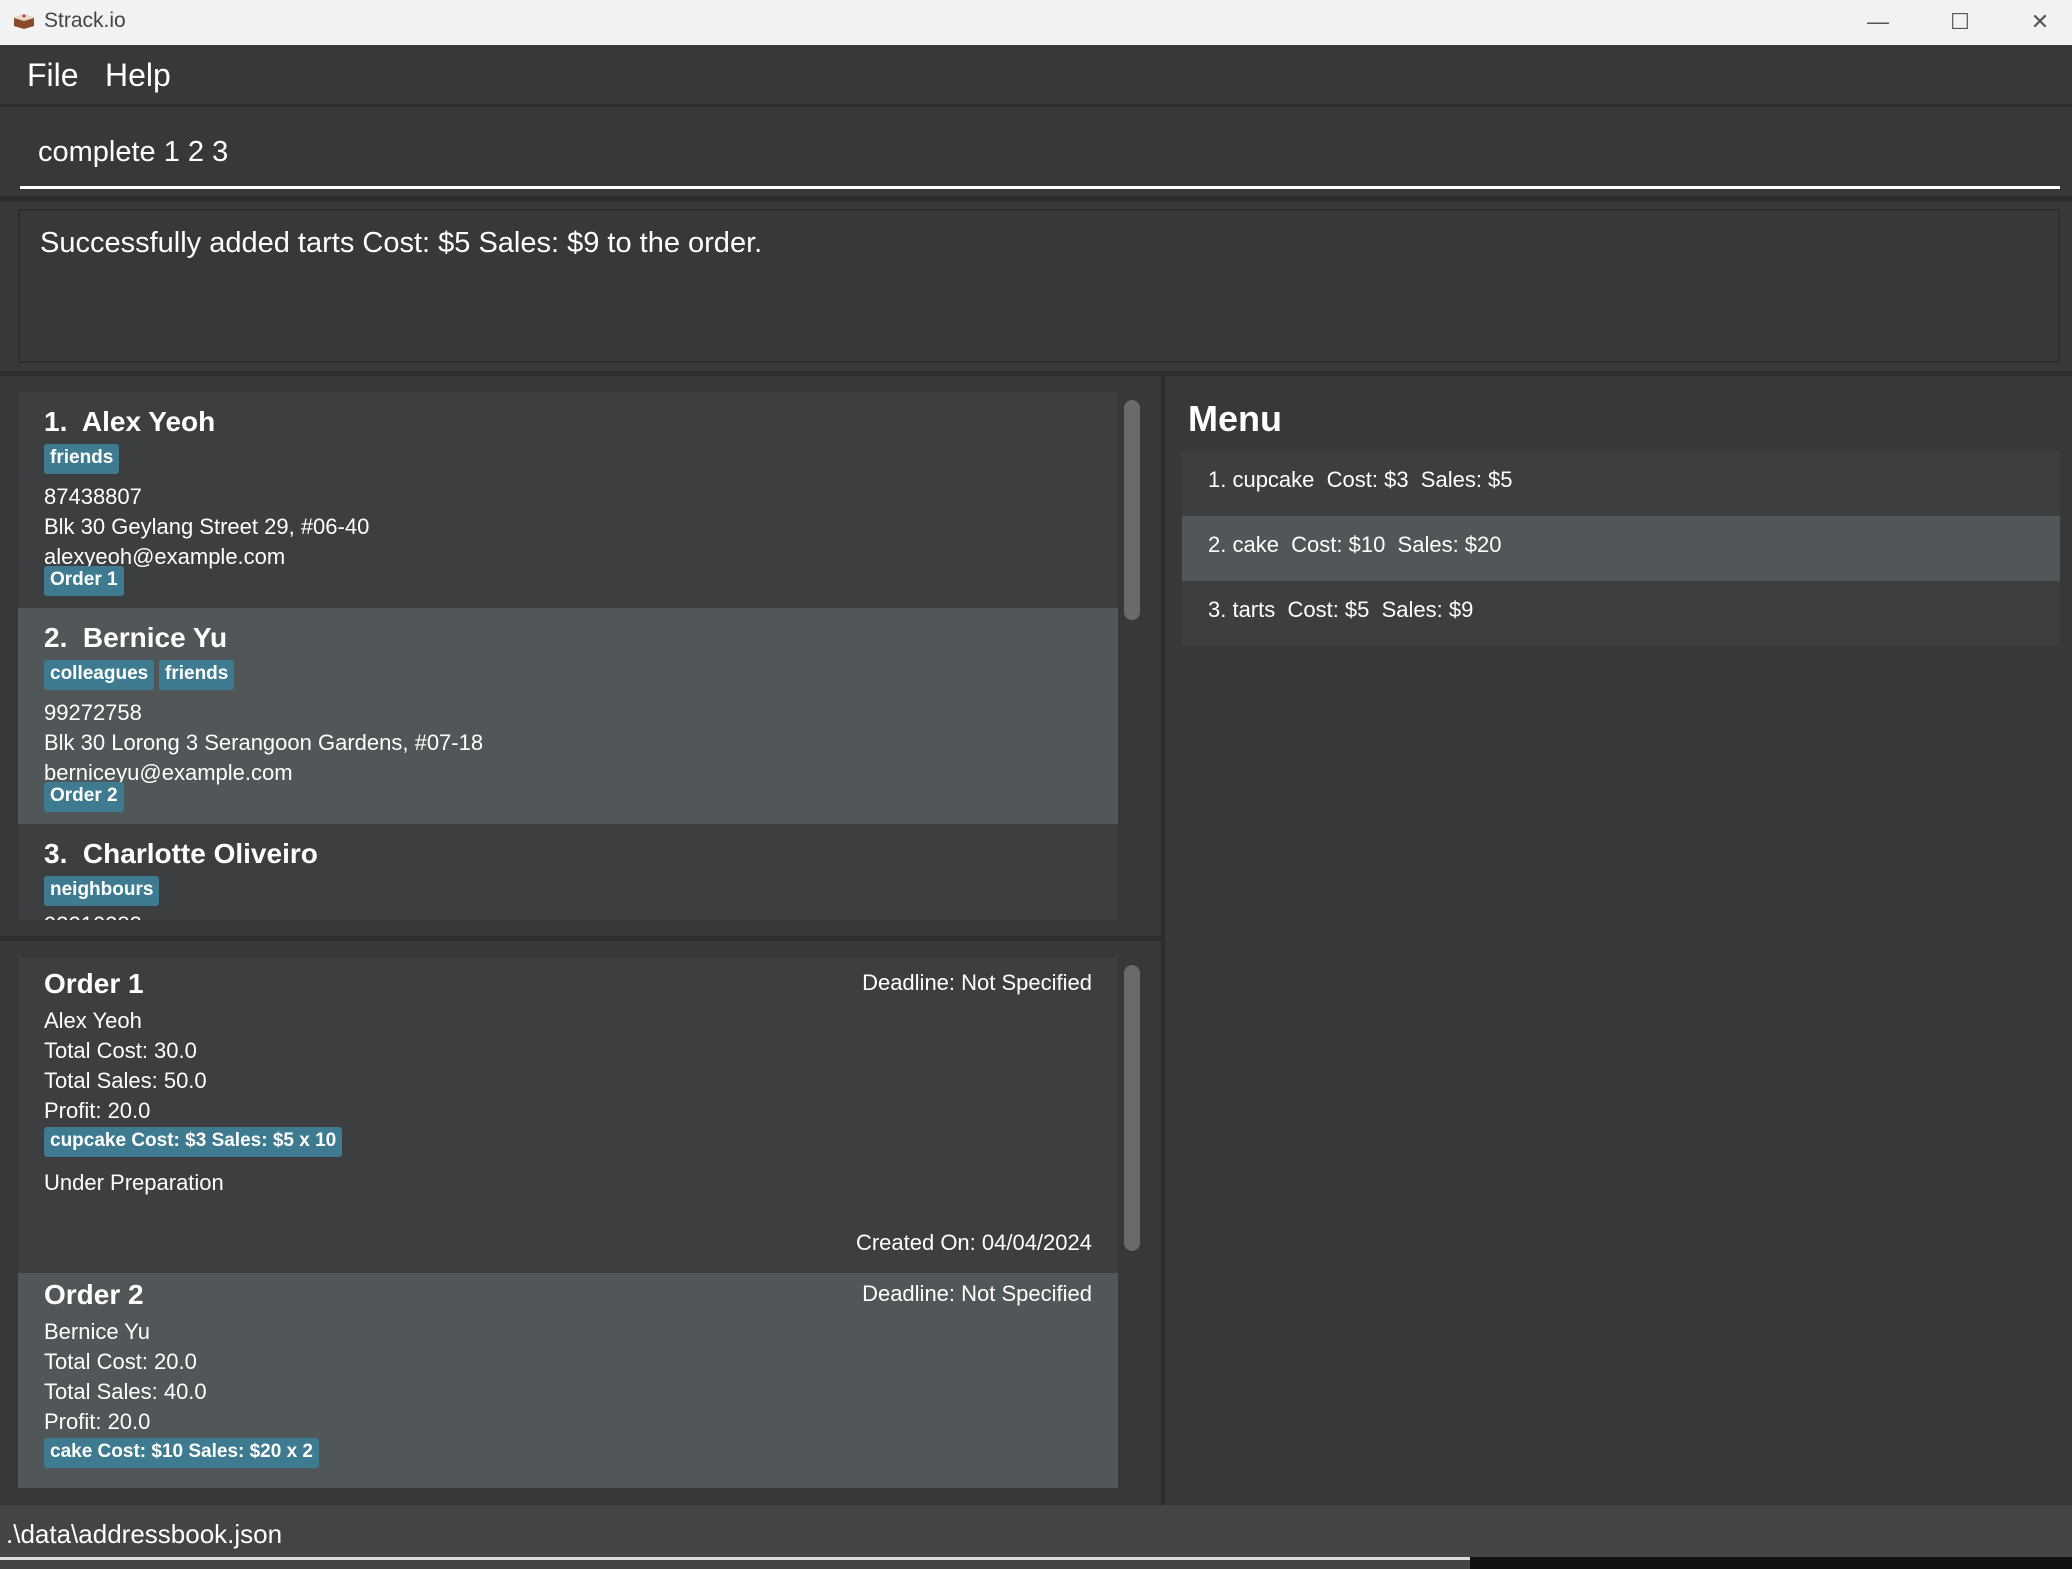  I want to click on status-bar: .\data\addressbook.json, so click(1036, 1537).